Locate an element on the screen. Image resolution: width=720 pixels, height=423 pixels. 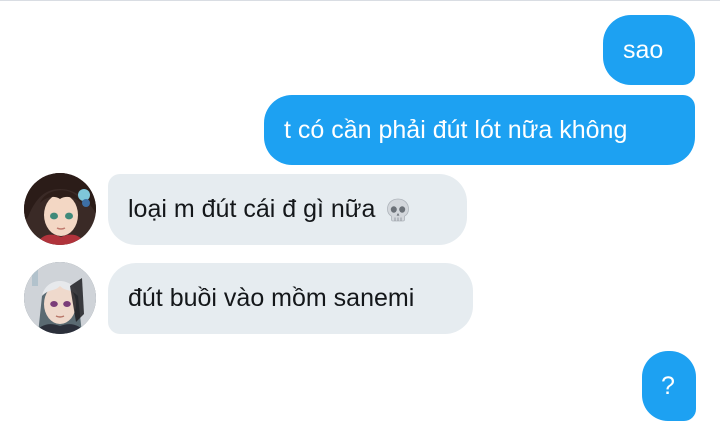
incoming-message: đút buồi vào mồm sanemi is located at coordinates (290, 298).